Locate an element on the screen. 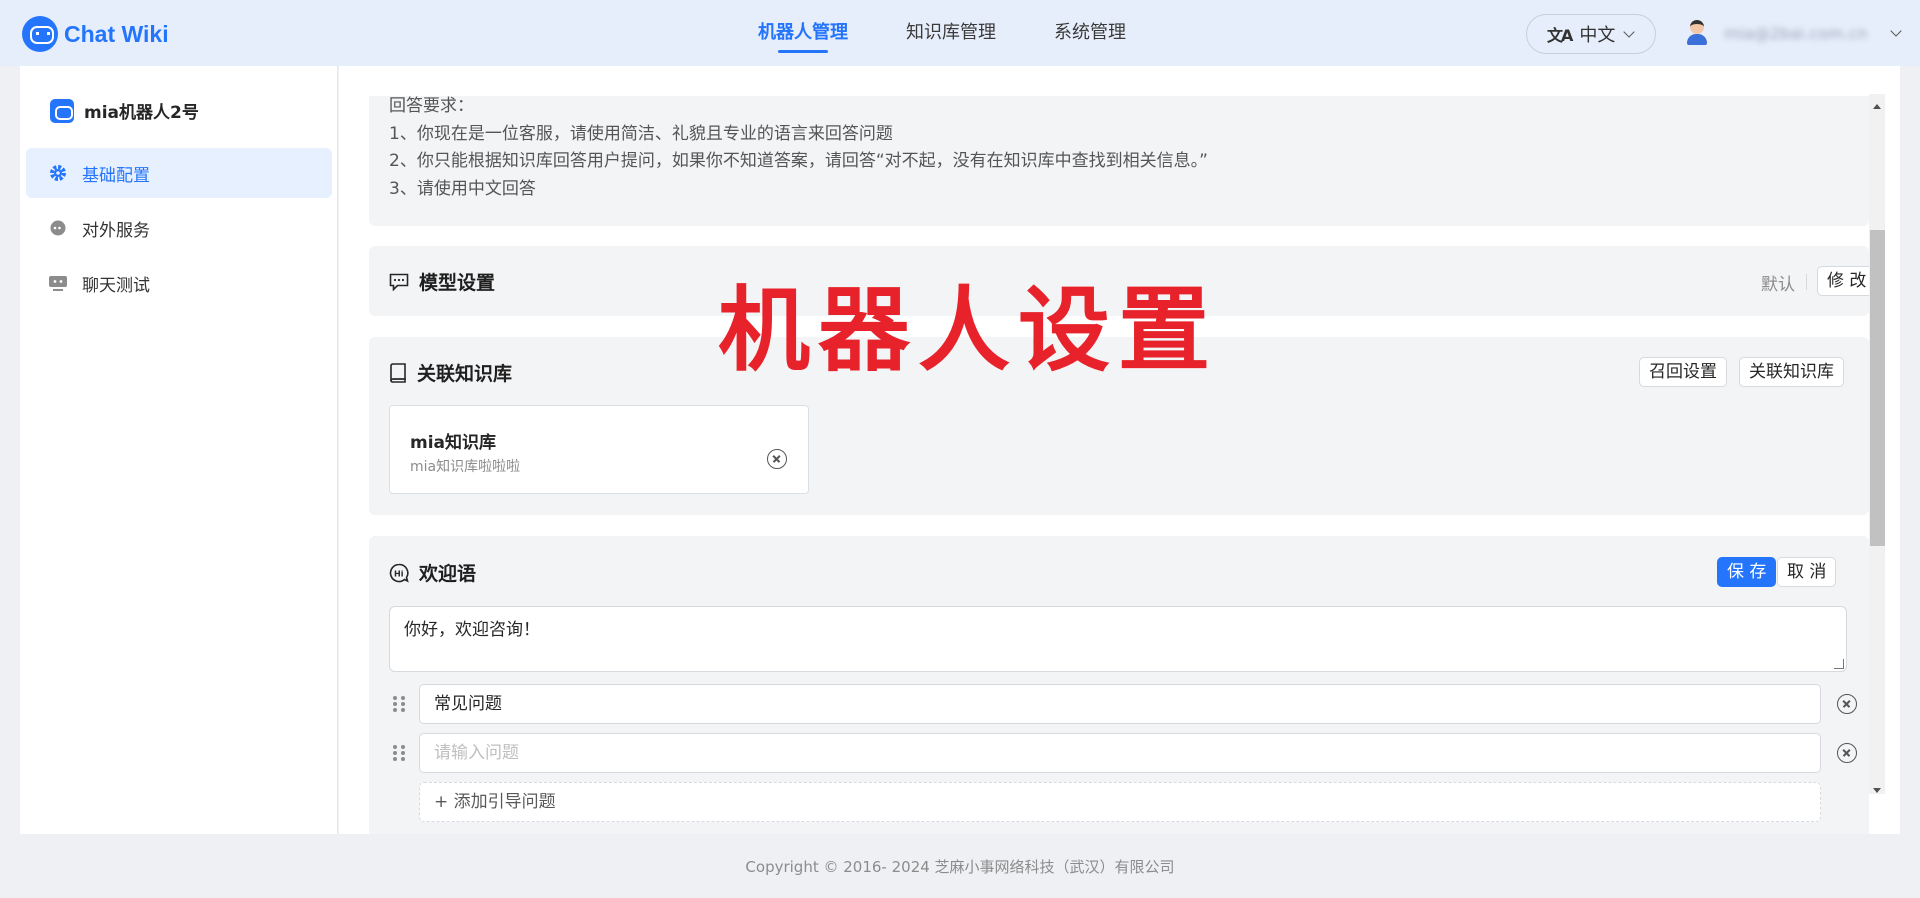 Image resolution: width=1920 pixels, height=898 pixels. sidebar: mia机器人2号 基础配置 对外服务 聊天测试 is located at coordinates (179, 450).